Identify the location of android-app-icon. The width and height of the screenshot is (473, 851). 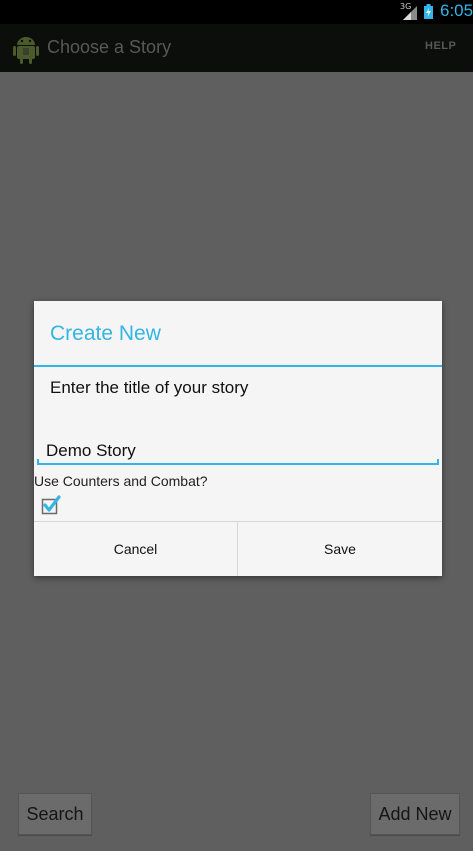
(26, 48).